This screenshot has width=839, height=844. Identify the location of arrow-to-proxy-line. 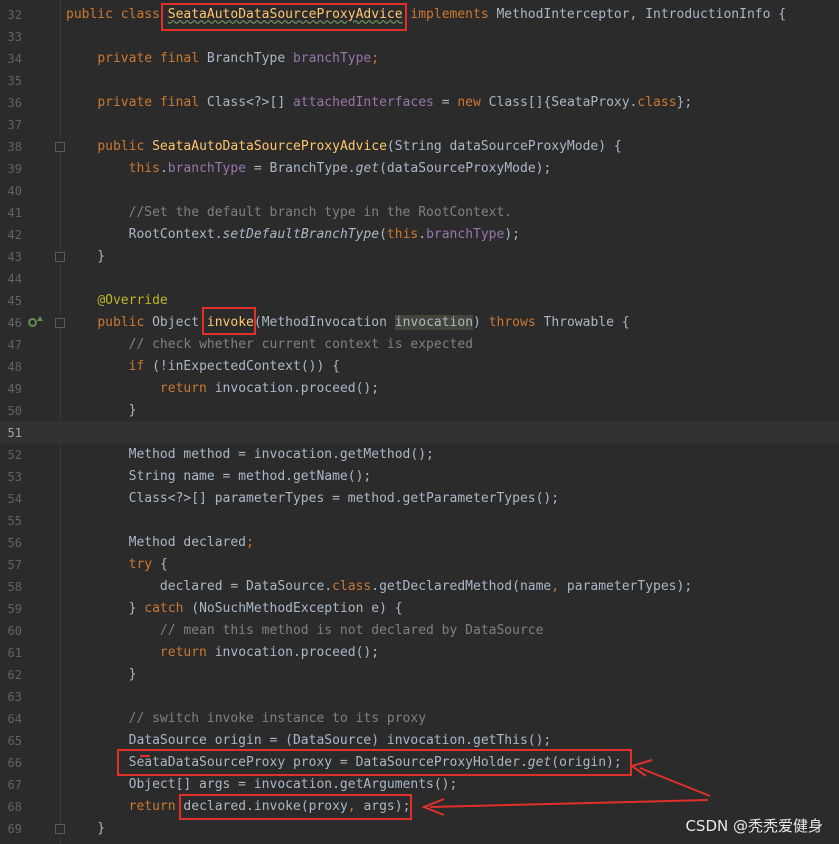
(675, 782).